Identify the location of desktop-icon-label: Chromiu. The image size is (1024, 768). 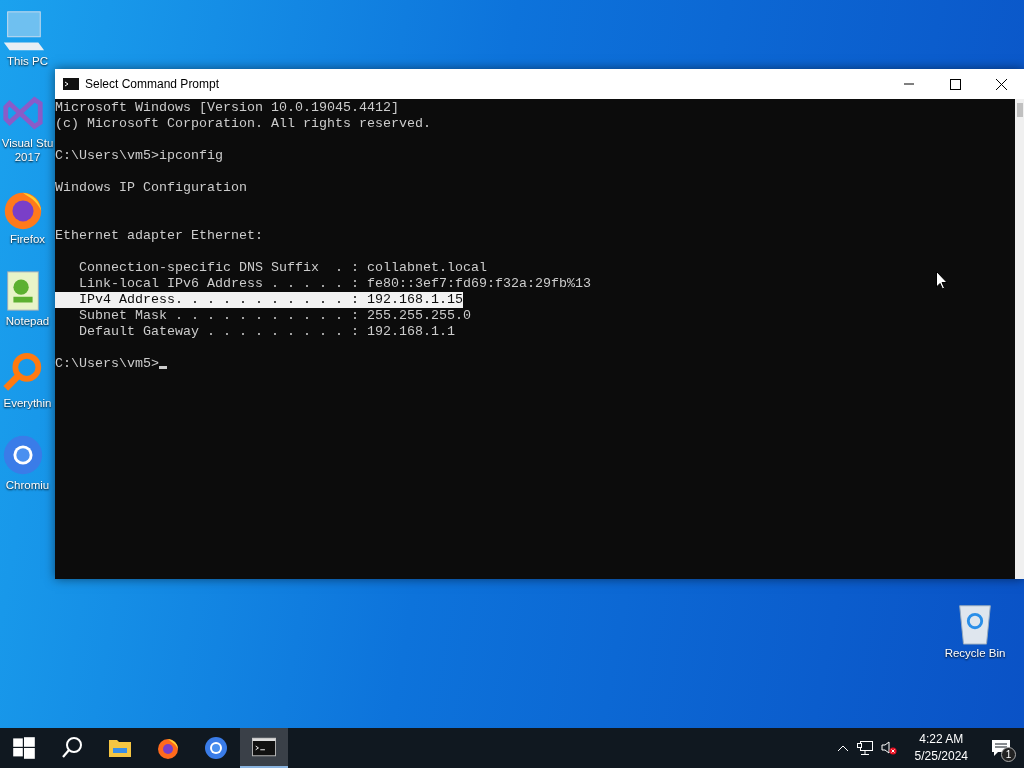
(27, 485).